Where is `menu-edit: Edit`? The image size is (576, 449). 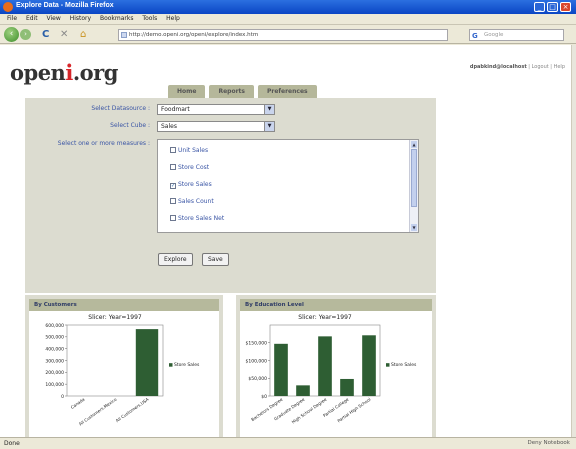
menu-edit: Edit is located at coordinates (32, 18).